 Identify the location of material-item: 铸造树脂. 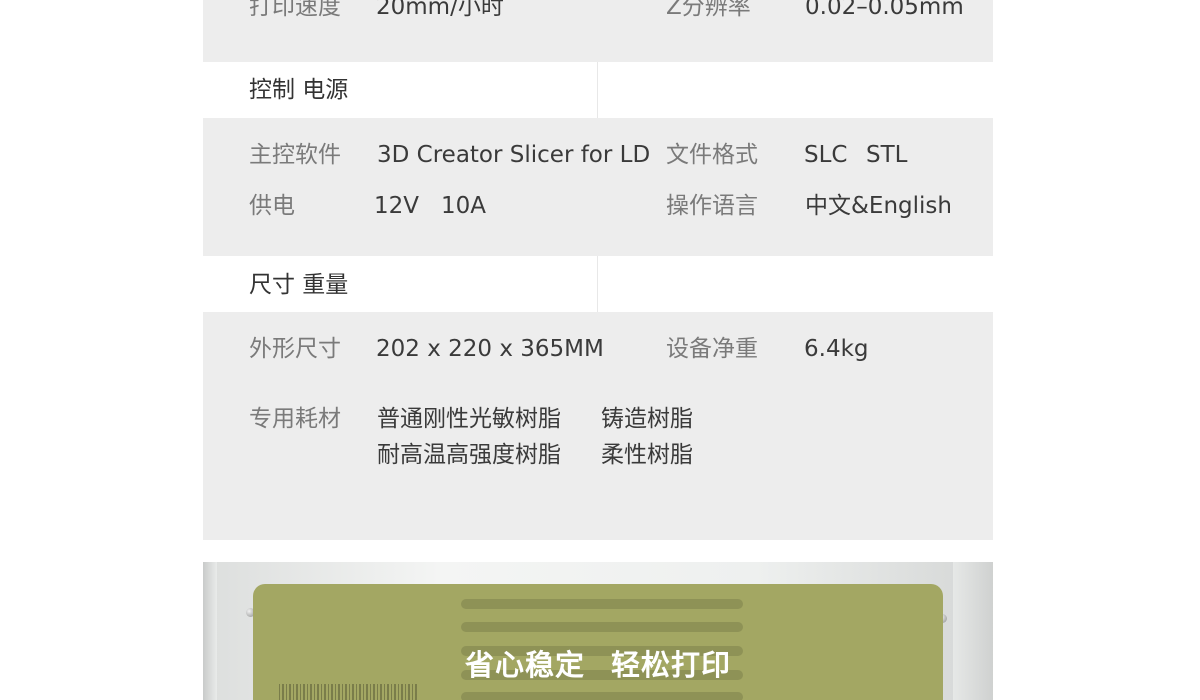
(647, 419).